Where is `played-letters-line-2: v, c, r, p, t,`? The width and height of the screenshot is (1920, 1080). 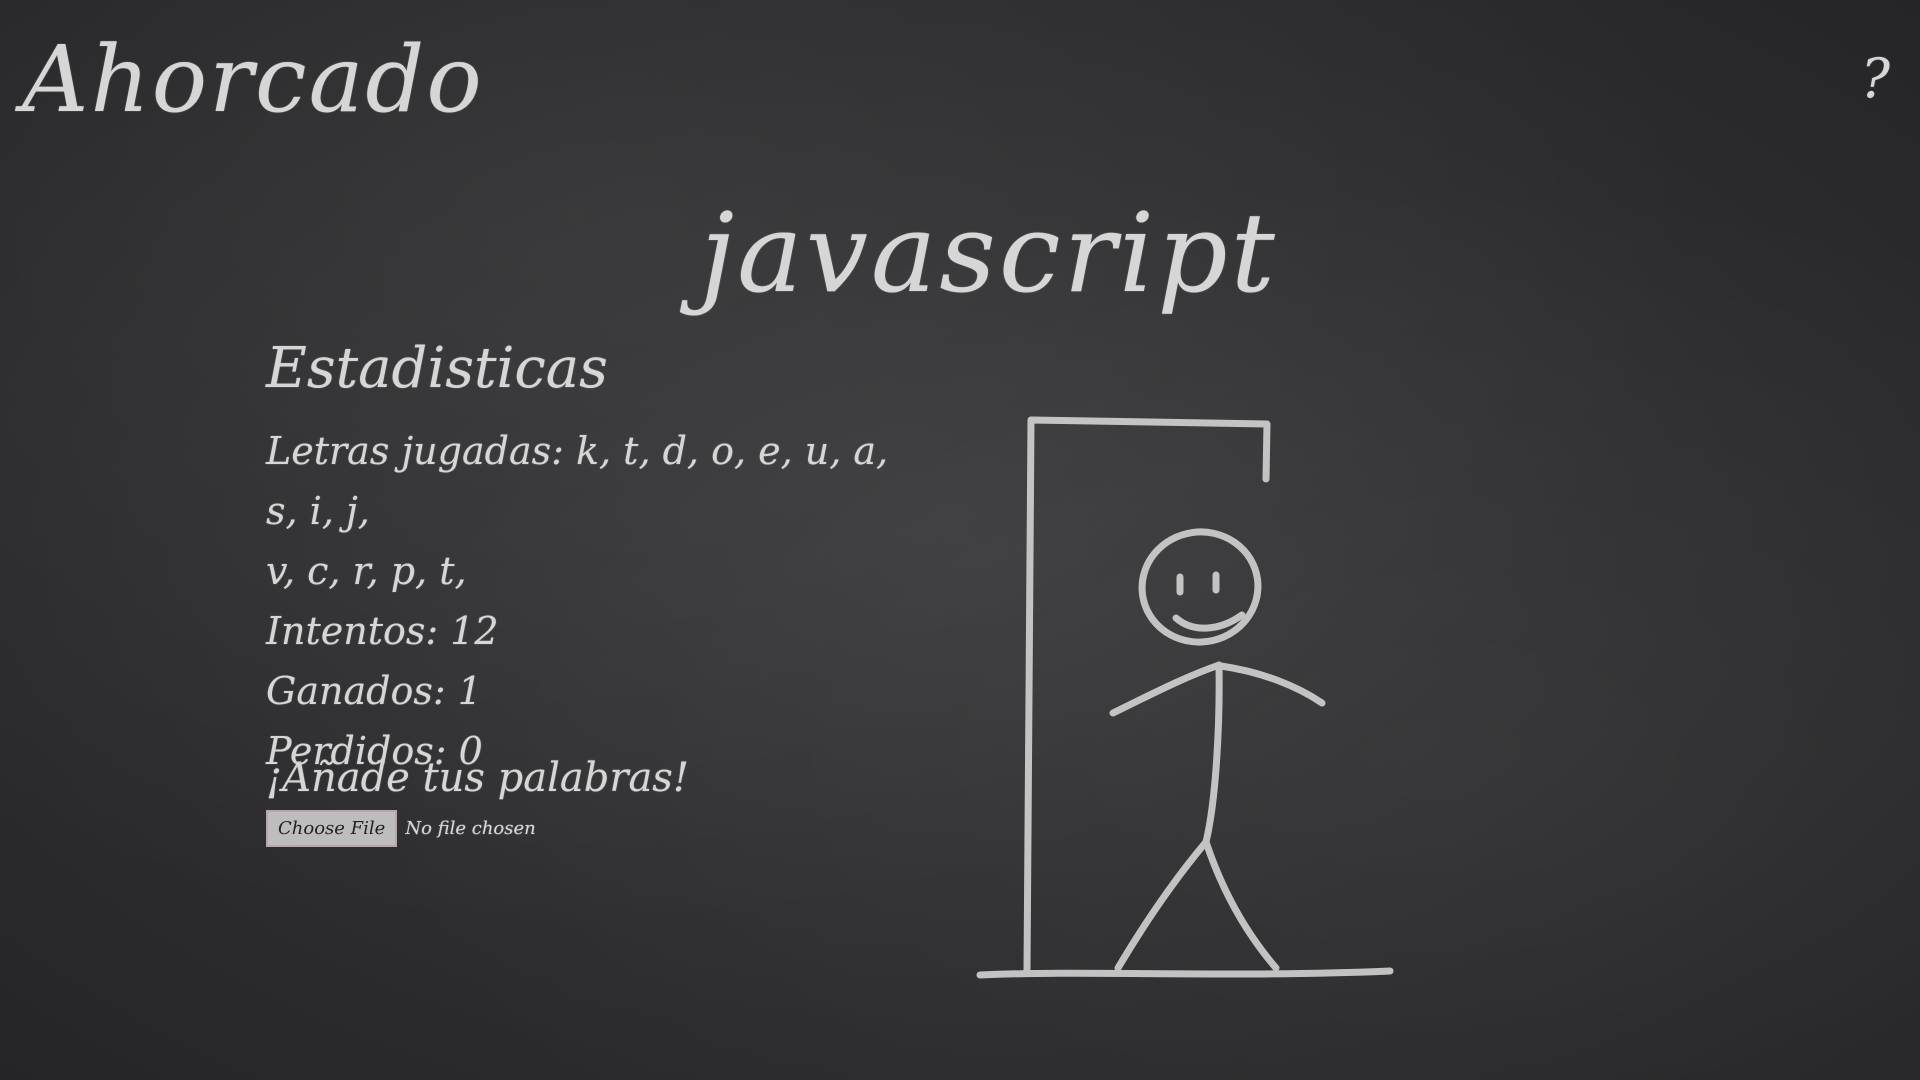
played-letters-line-2: v, c, r, p, t, is located at coordinates (366, 570).